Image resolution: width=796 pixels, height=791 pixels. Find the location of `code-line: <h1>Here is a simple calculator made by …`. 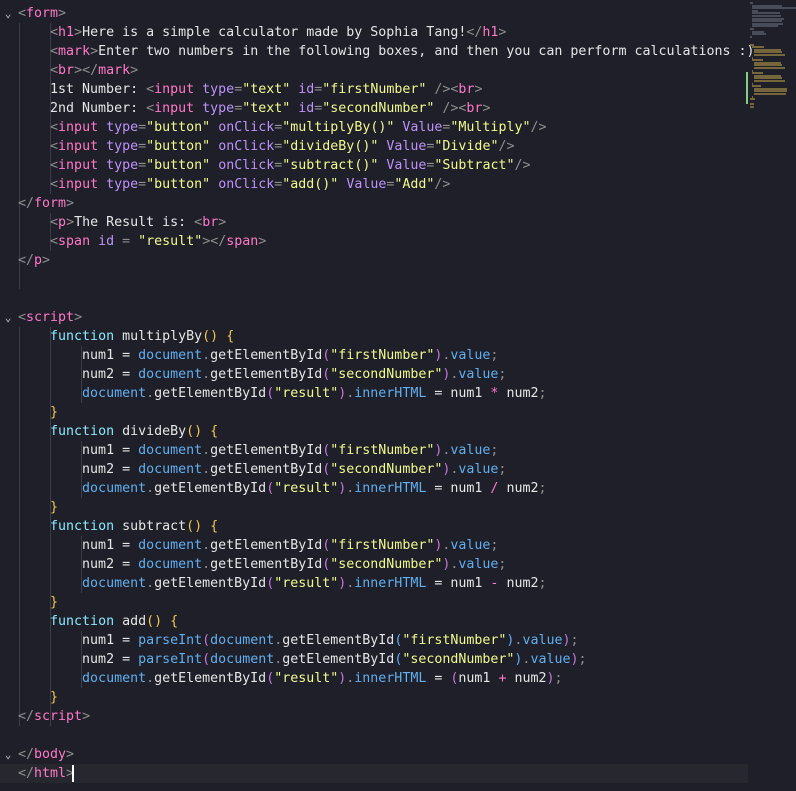

code-line: <h1>Here is a simple calculator made by … is located at coordinates (374, 32).